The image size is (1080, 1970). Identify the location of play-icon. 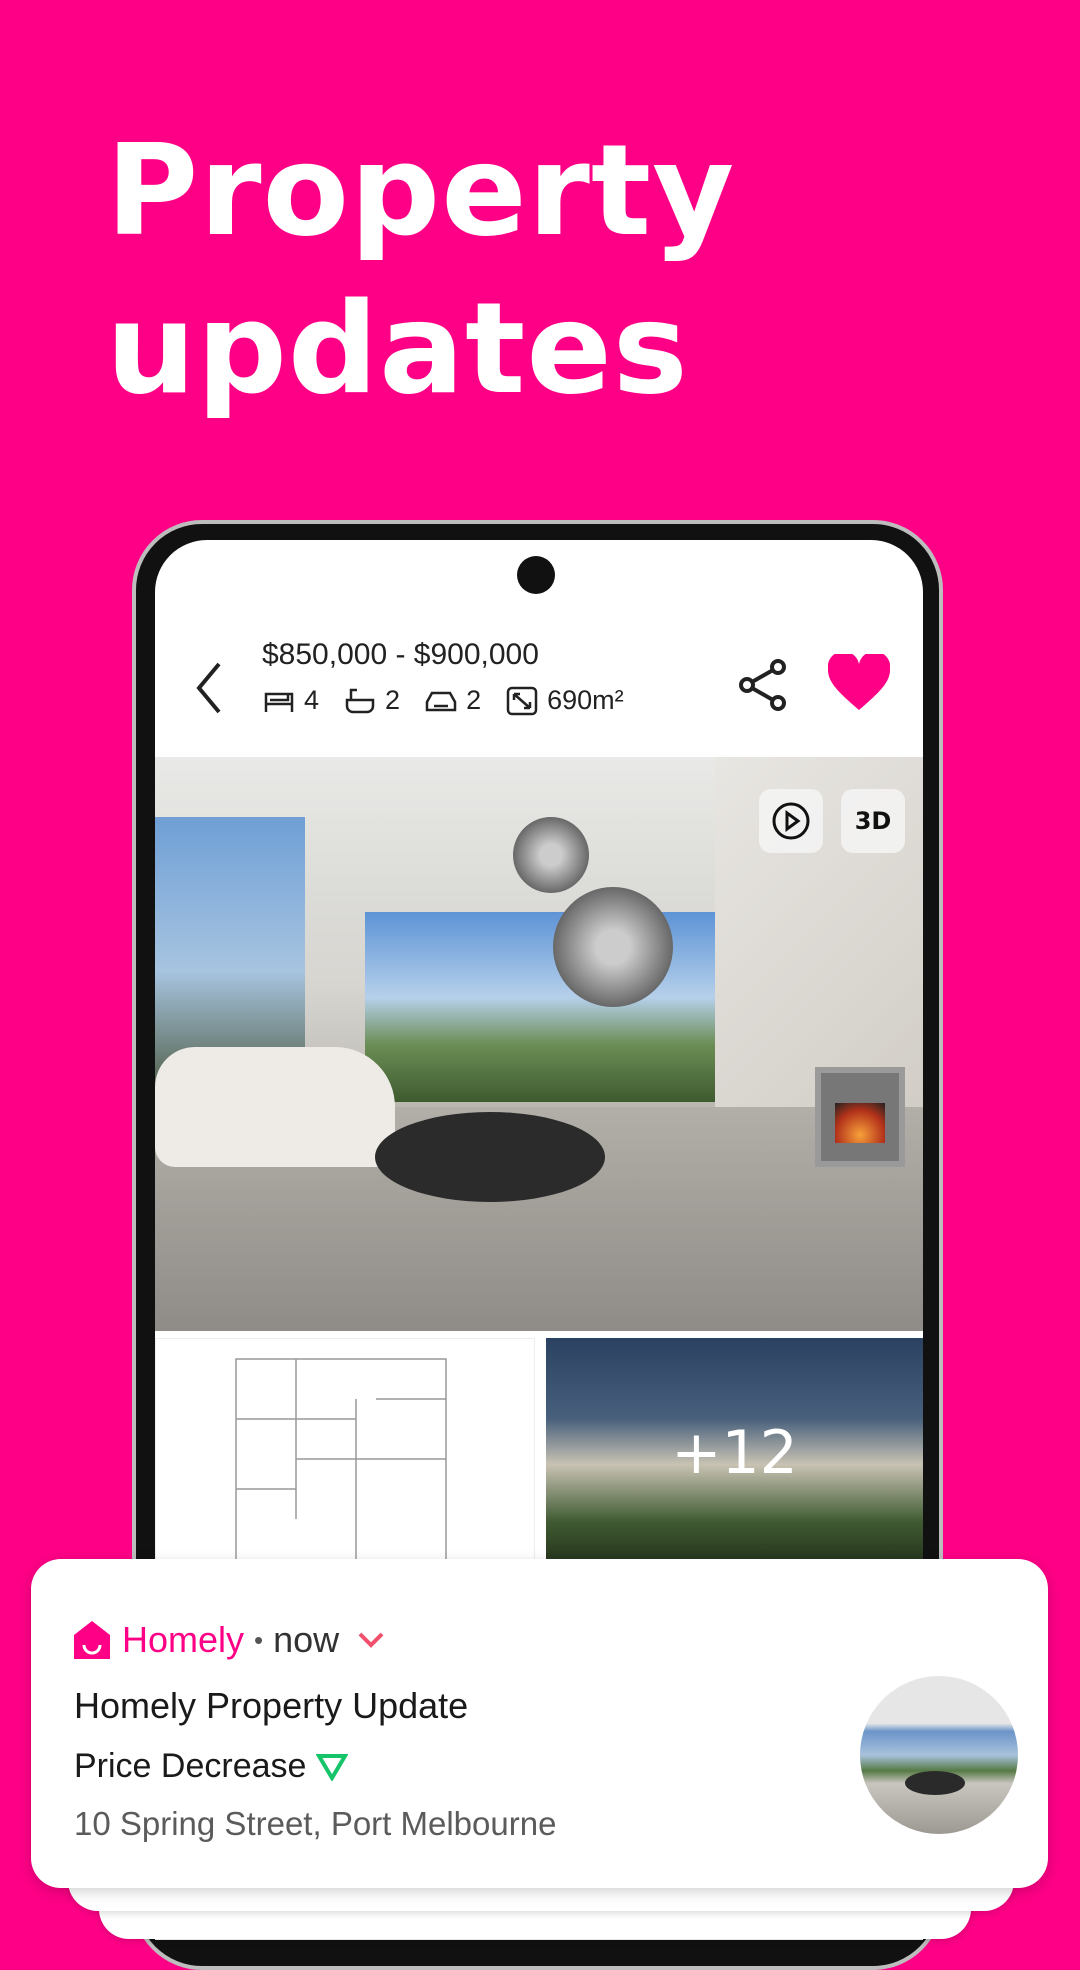
(791, 821).